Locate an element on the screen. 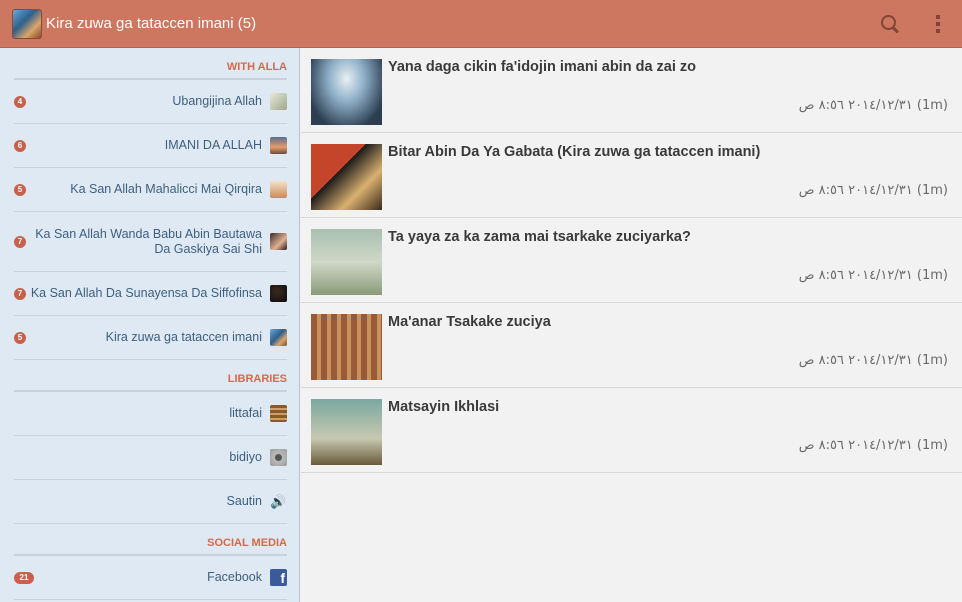 Image resolution: width=962 pixels, height=602 pixels. nav-item-imani-da-allah: 6 IMANI DA ALLAH is located at coordinates (150, 146).